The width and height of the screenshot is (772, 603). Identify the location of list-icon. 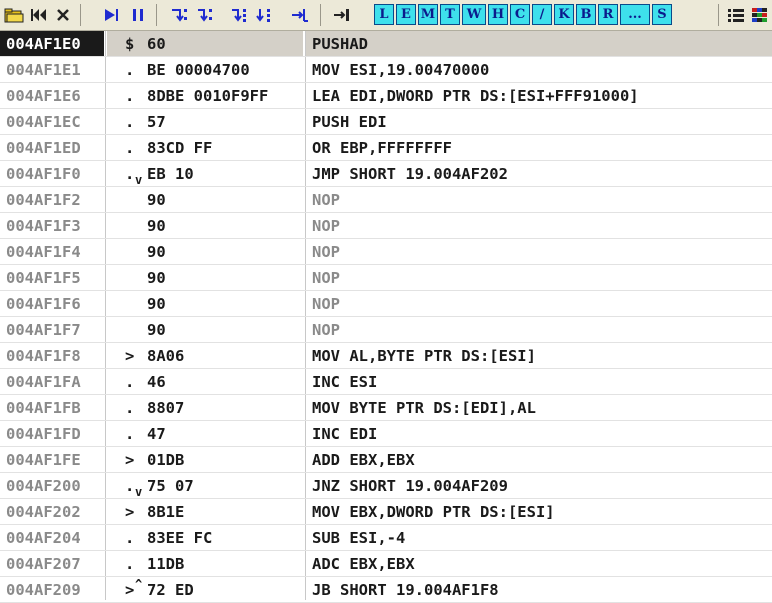
(736, 14).